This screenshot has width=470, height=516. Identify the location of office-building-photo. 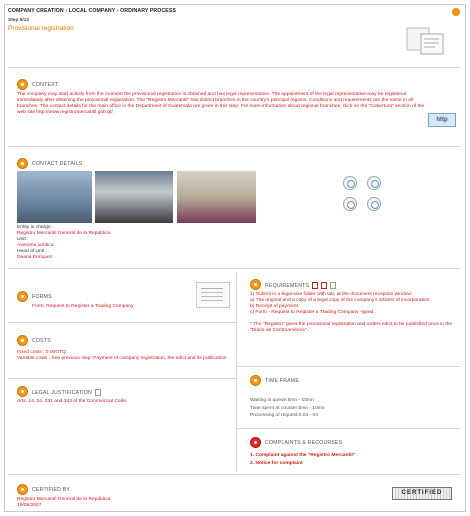
(54, 197).